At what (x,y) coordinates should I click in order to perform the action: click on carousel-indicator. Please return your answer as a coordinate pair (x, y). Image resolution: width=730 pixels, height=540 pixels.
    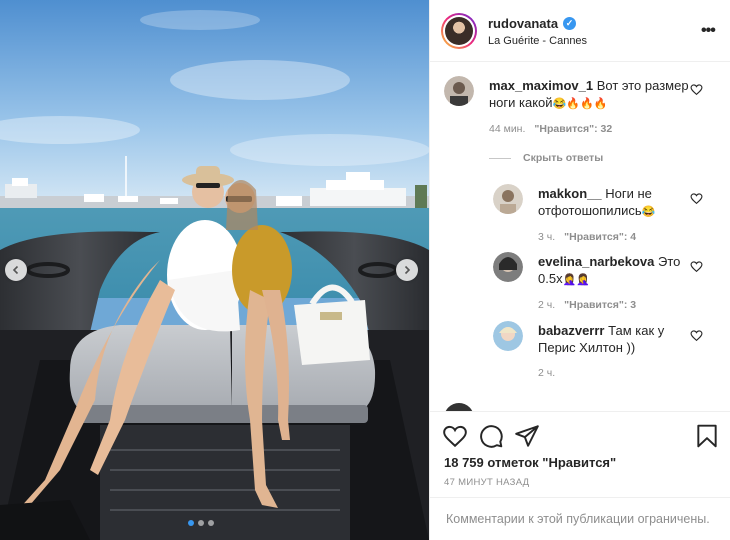
    Looking at the image, I should click on (201, 523).